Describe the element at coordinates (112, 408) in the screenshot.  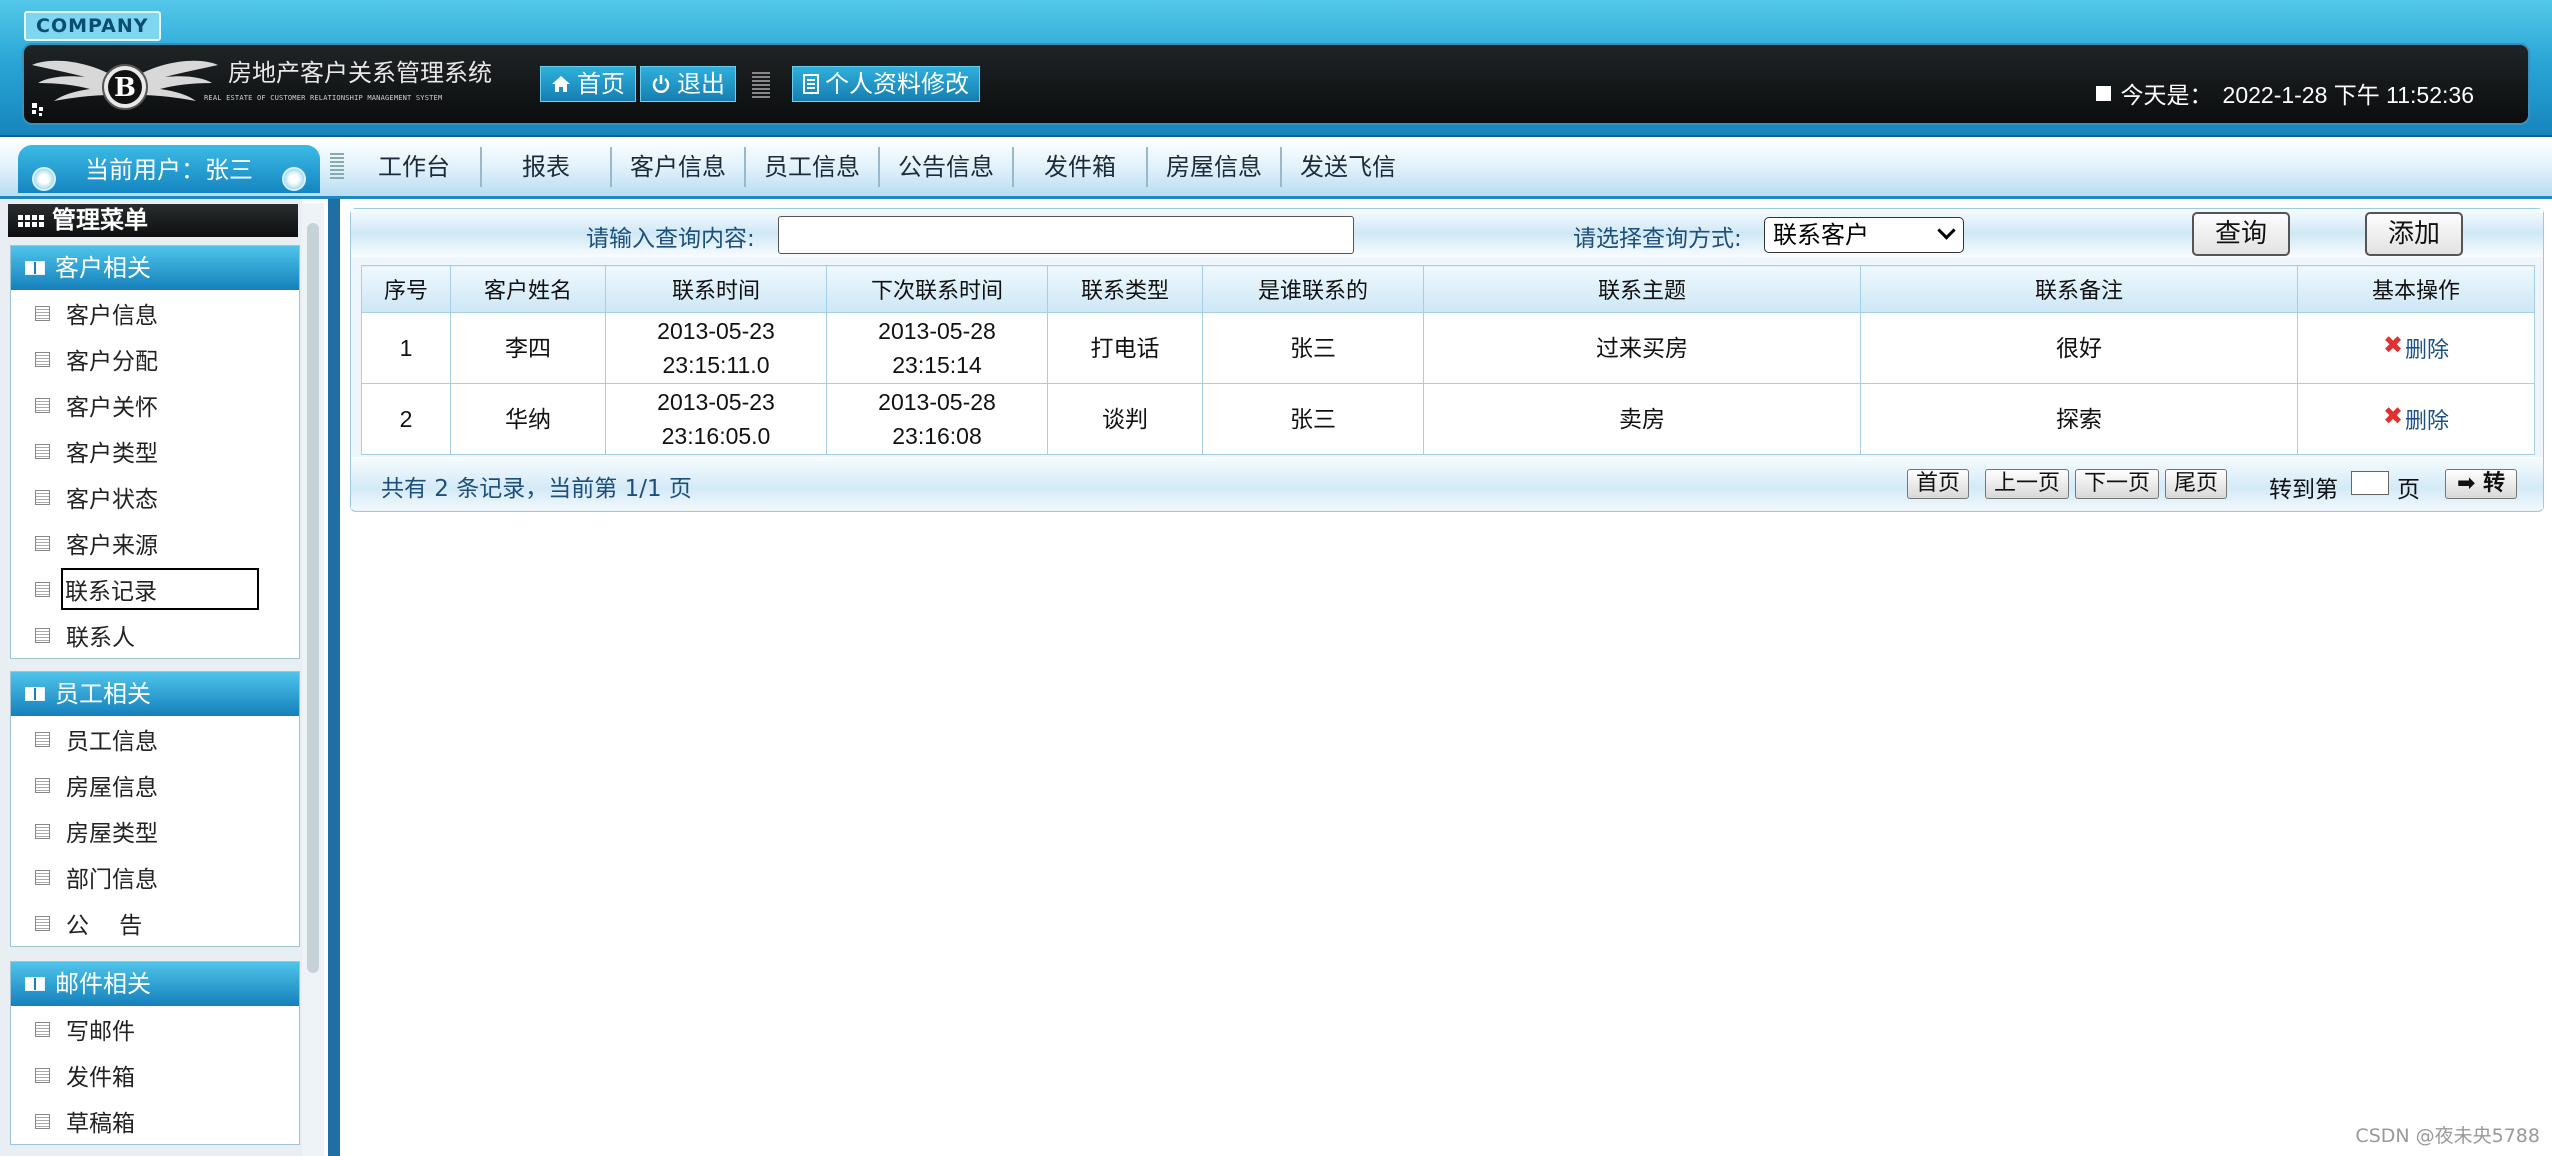
I see `sidebar-item-label: 客户关怀` at that location.